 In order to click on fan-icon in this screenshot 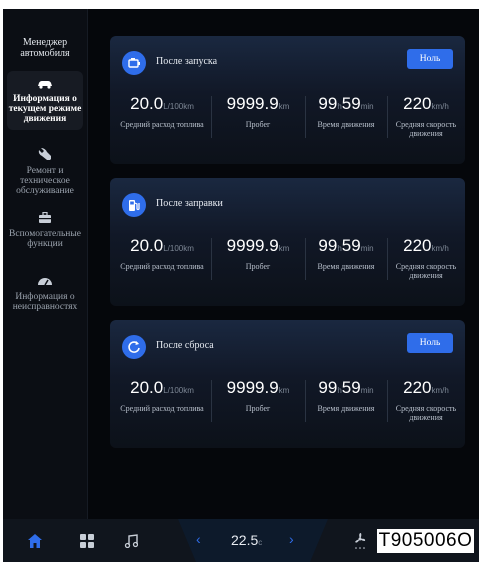, I will do `click(360, 541)`.